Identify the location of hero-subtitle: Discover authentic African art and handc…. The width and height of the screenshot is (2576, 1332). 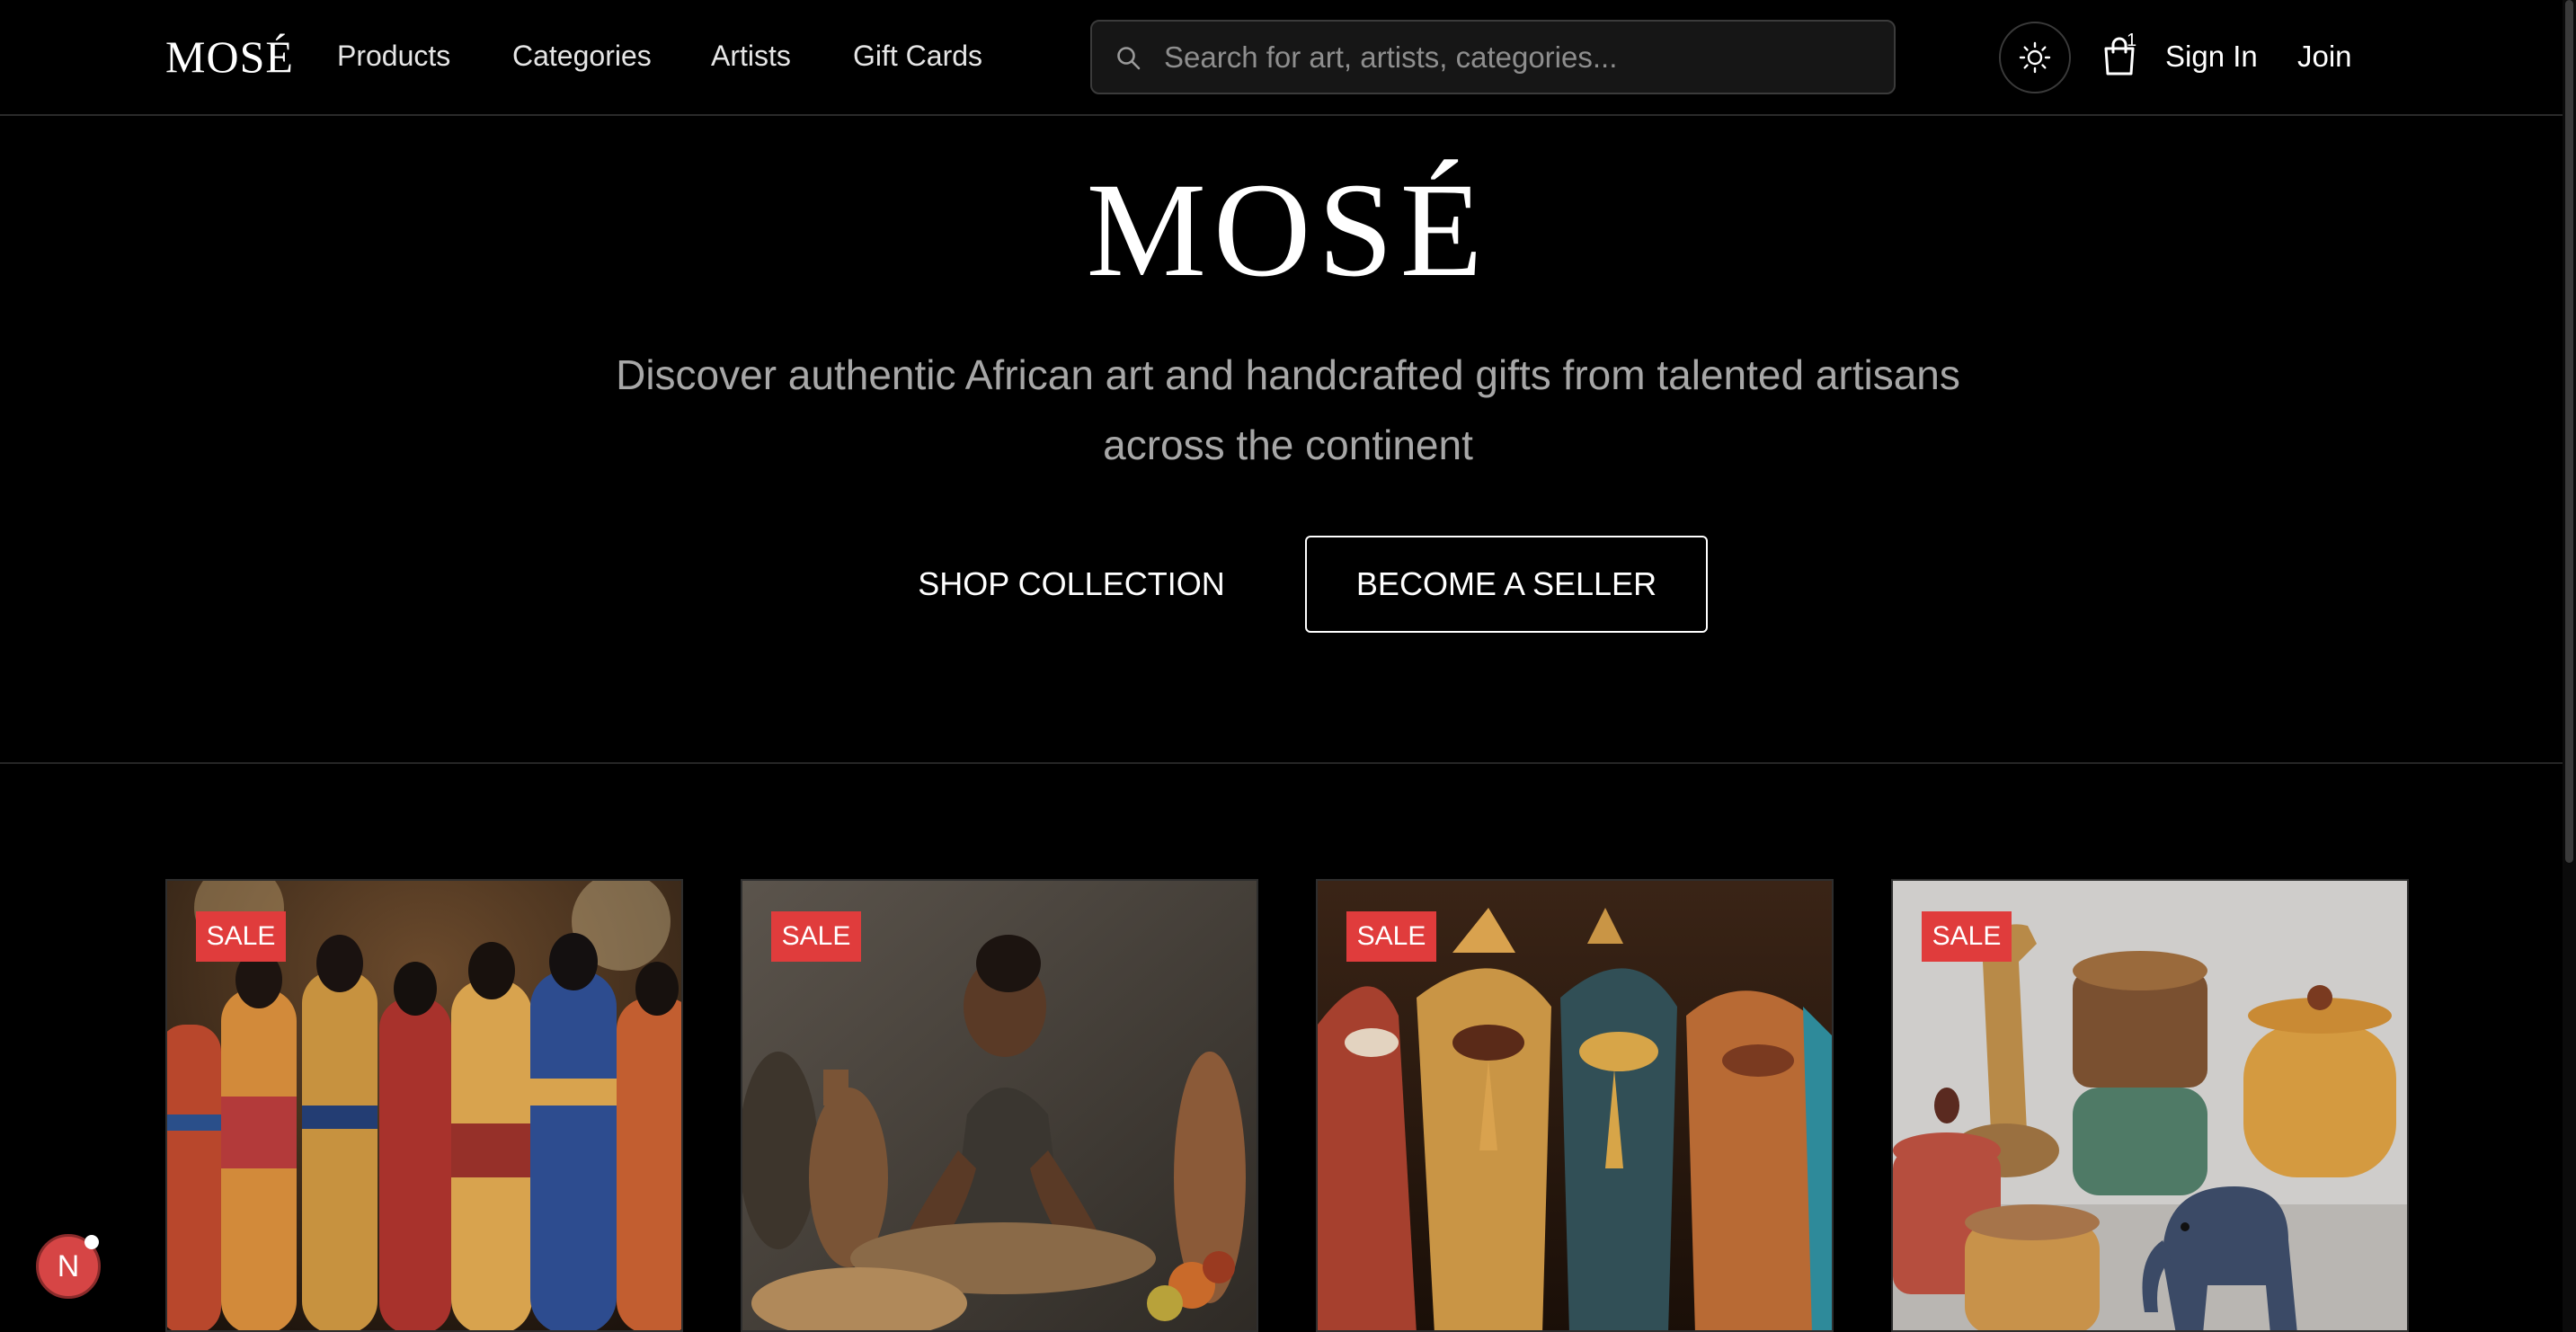
(1288, 409).